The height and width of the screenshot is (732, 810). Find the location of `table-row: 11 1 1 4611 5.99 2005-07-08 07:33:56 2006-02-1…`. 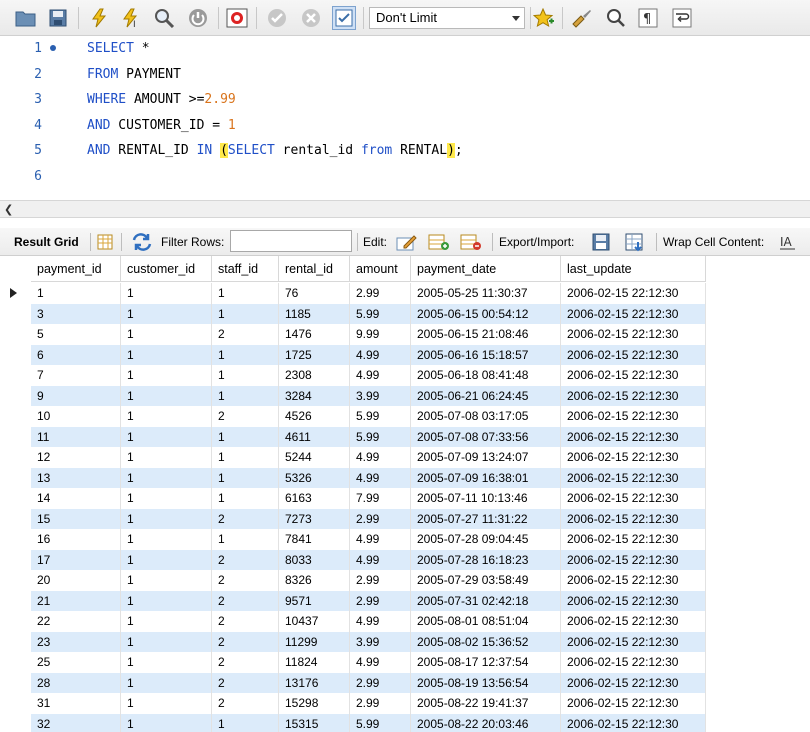

table-row: 11 1 1 4611 5.99 2005-07-08 07:33:56 2006-02-1… is located at coordinates (368, 436).